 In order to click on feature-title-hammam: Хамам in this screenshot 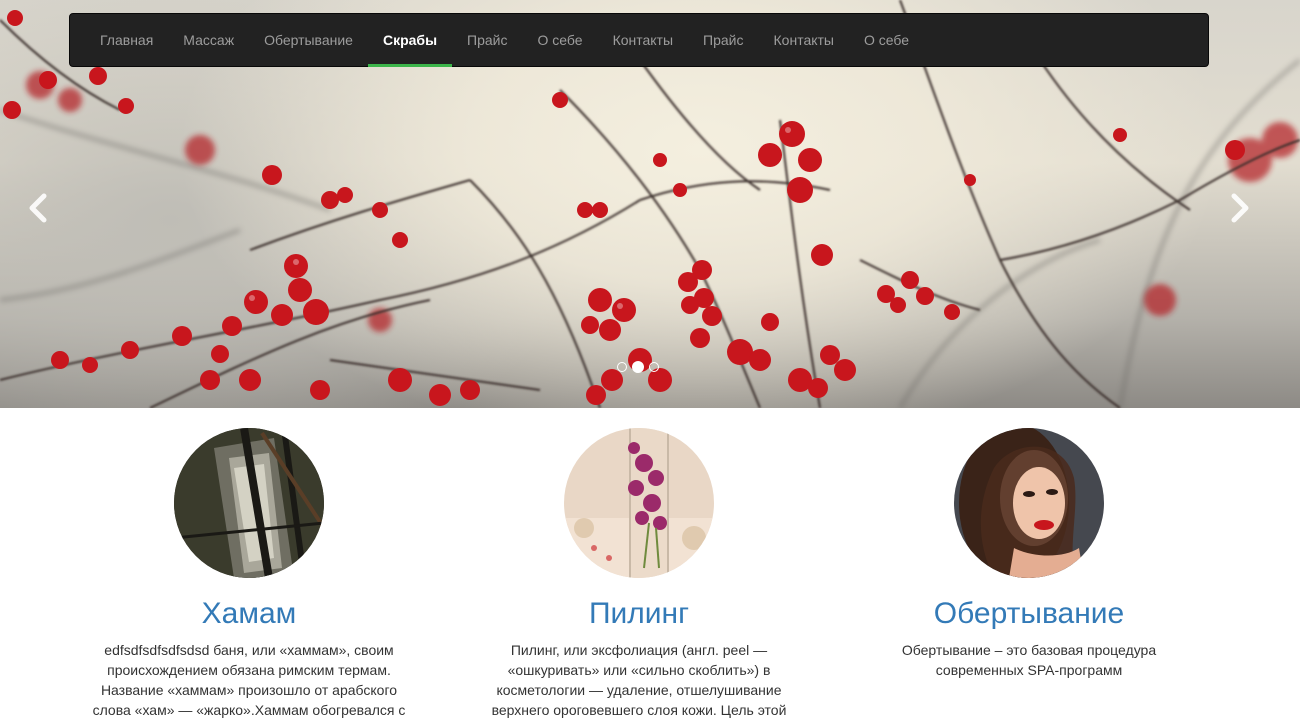, I will do `click(249, 614)`.